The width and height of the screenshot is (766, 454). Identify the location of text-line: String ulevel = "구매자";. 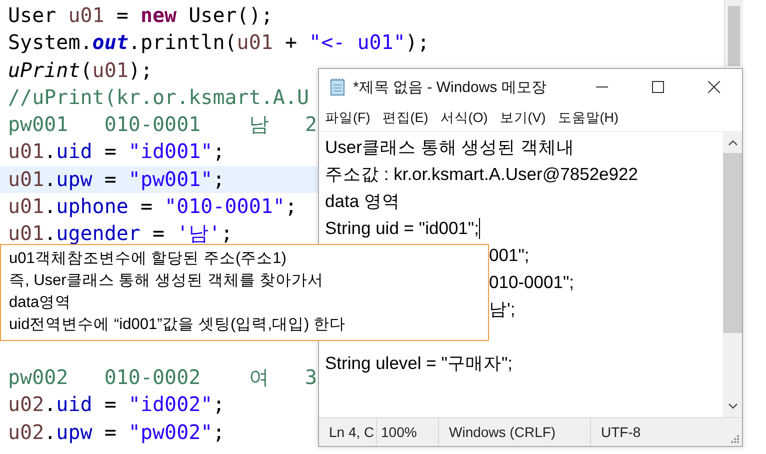
(419, 363).